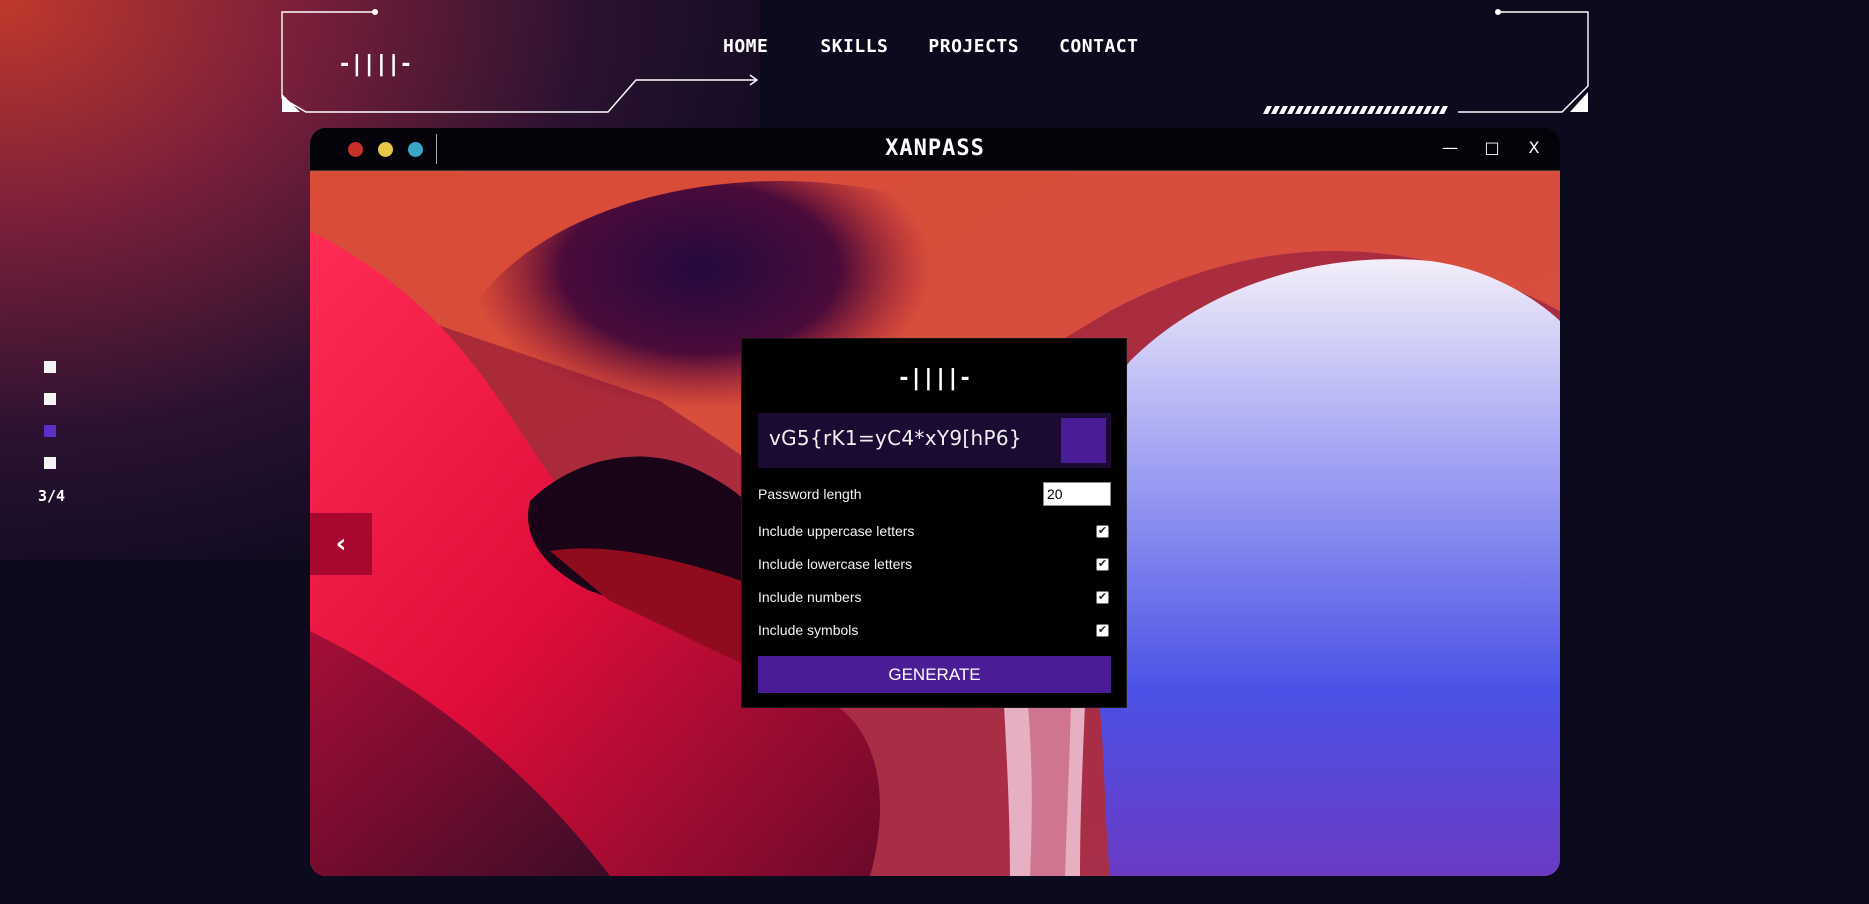 The height and width of the screenshot is (904, 1869). I want to click on site-header: -||||- HOME SKILLS PROJECTS CONTACT, so click(935, 63).